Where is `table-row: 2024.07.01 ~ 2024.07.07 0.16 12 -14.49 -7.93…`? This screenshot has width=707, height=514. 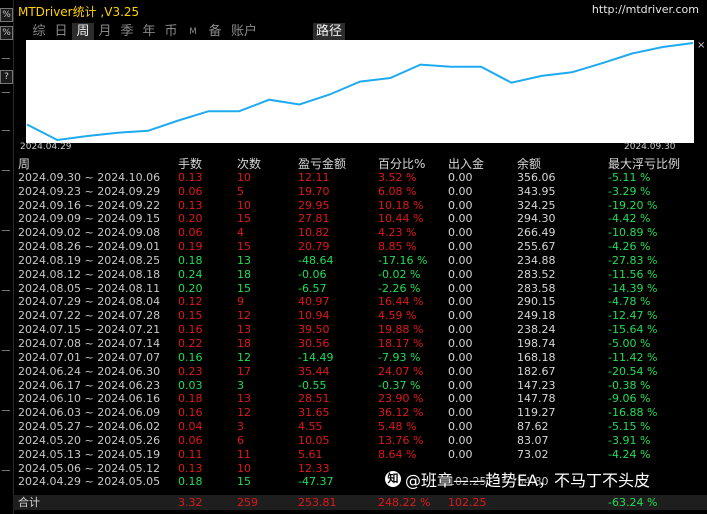
table-row: 2024.07.01 ~ 2024.07.07 0.16 12 -14.49 -7.93… is located at coordinates (362, 358).